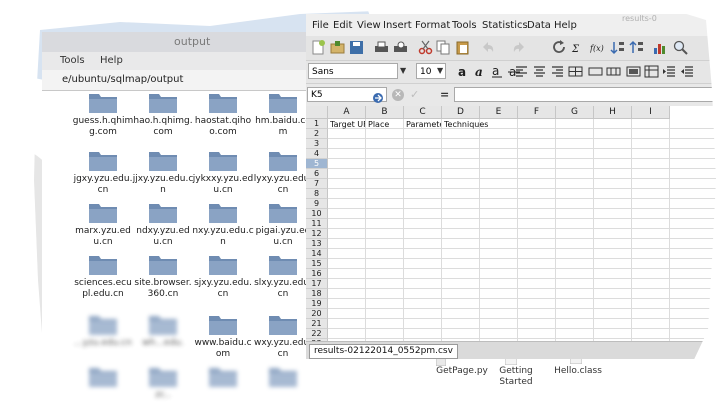 The width and height of the screenshot is (720, 419). What do you see at coordinates (317, 194) in the screenshot?
I see `row-header: 8` at bounding box center [317, 194].